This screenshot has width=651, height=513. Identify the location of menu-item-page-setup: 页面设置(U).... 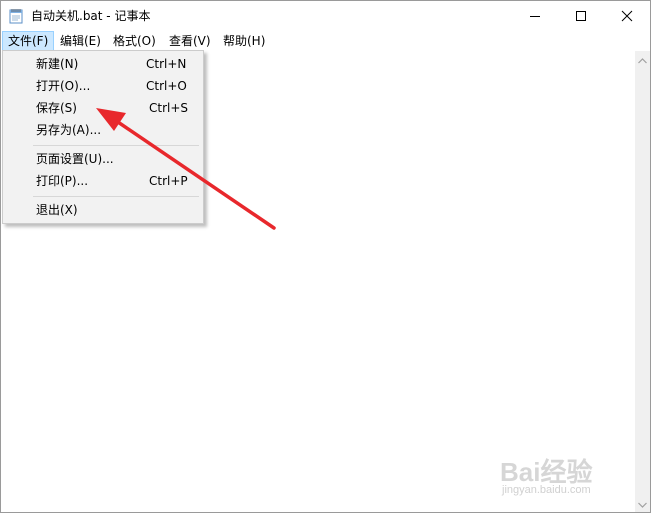
(103, 159).